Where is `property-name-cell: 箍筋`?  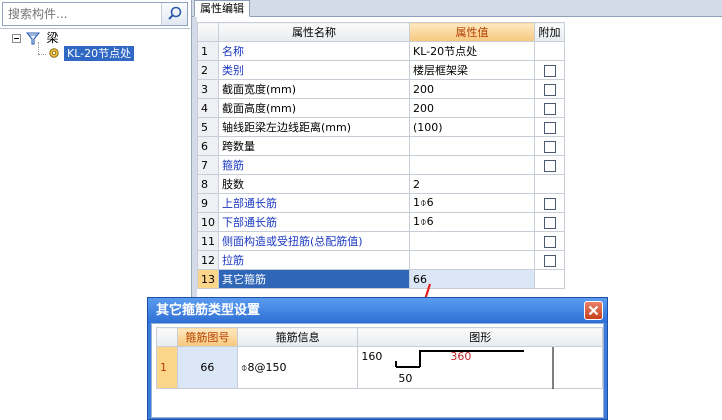 property-name-cell: 箍筋 is located at coordinates (314, 165).